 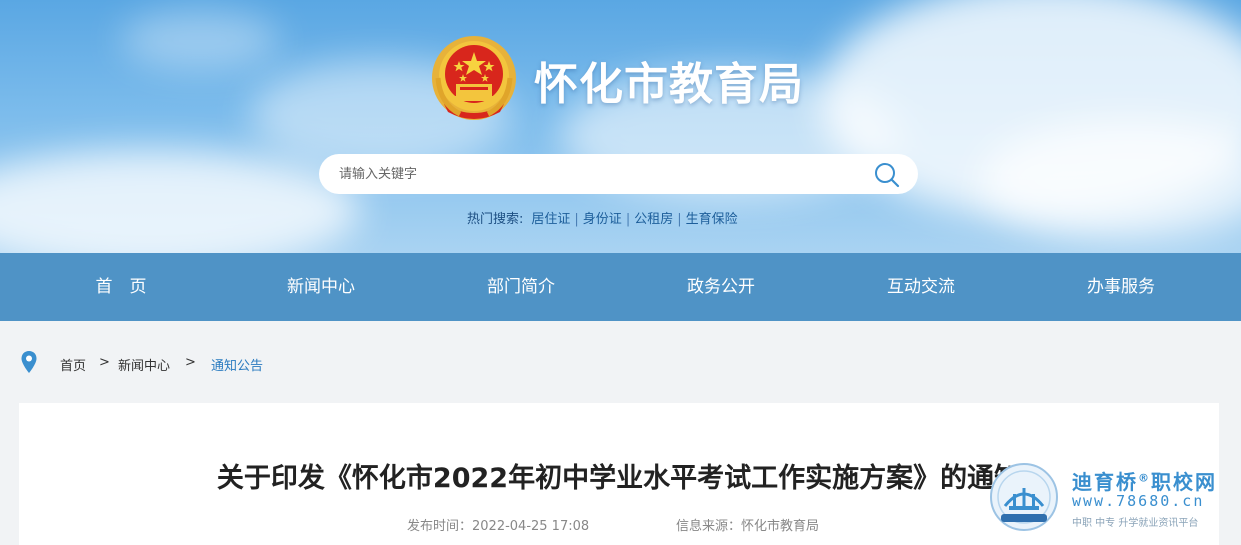 What do you see at coordinates (474, 78) in the screenshot?
I see `national-emblem-icon` at bounding box center [474, 78].